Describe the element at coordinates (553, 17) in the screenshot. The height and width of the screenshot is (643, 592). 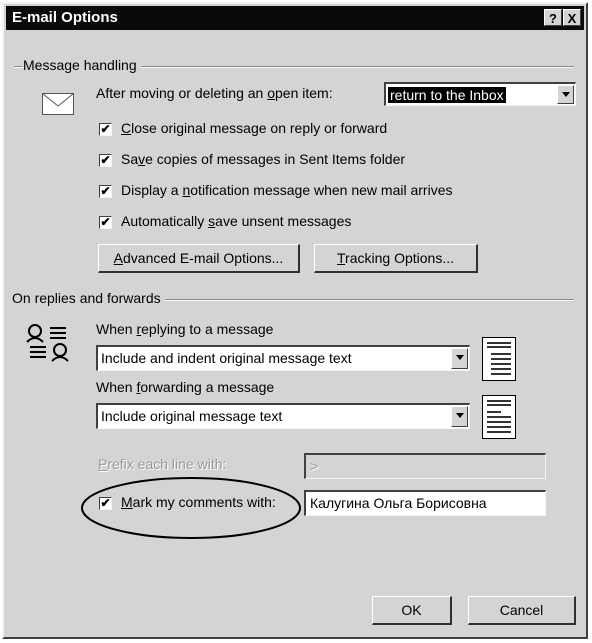
I see `help-button: ?` at that location.